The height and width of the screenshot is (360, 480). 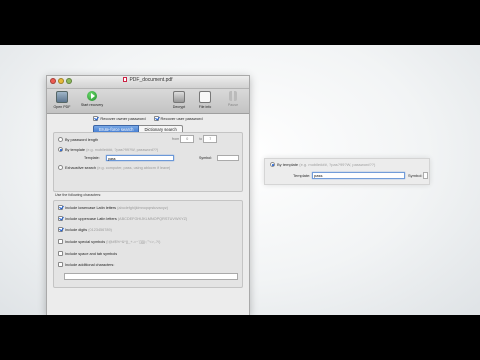 I want to click on symbol-label: Symbol:, so click(x=205, y=158).